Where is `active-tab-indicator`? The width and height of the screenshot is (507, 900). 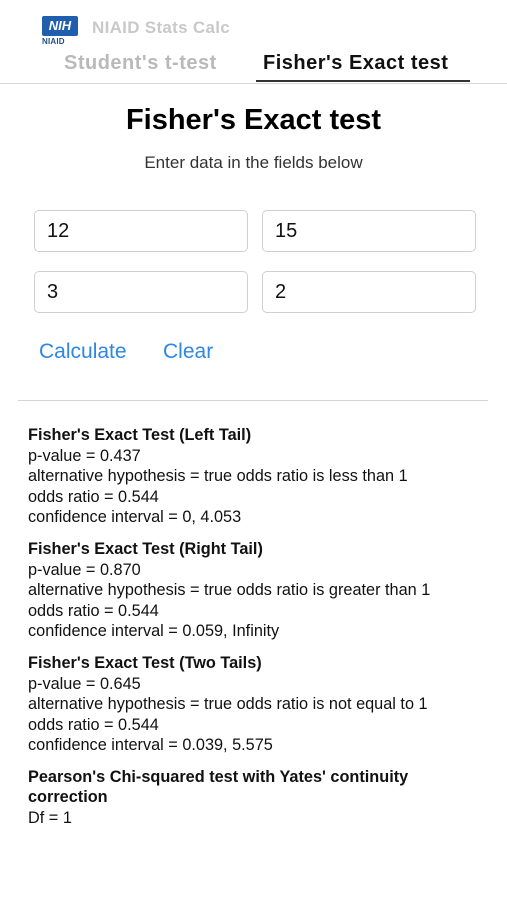 active-tab-indicator is located at coordinates (363, 81).